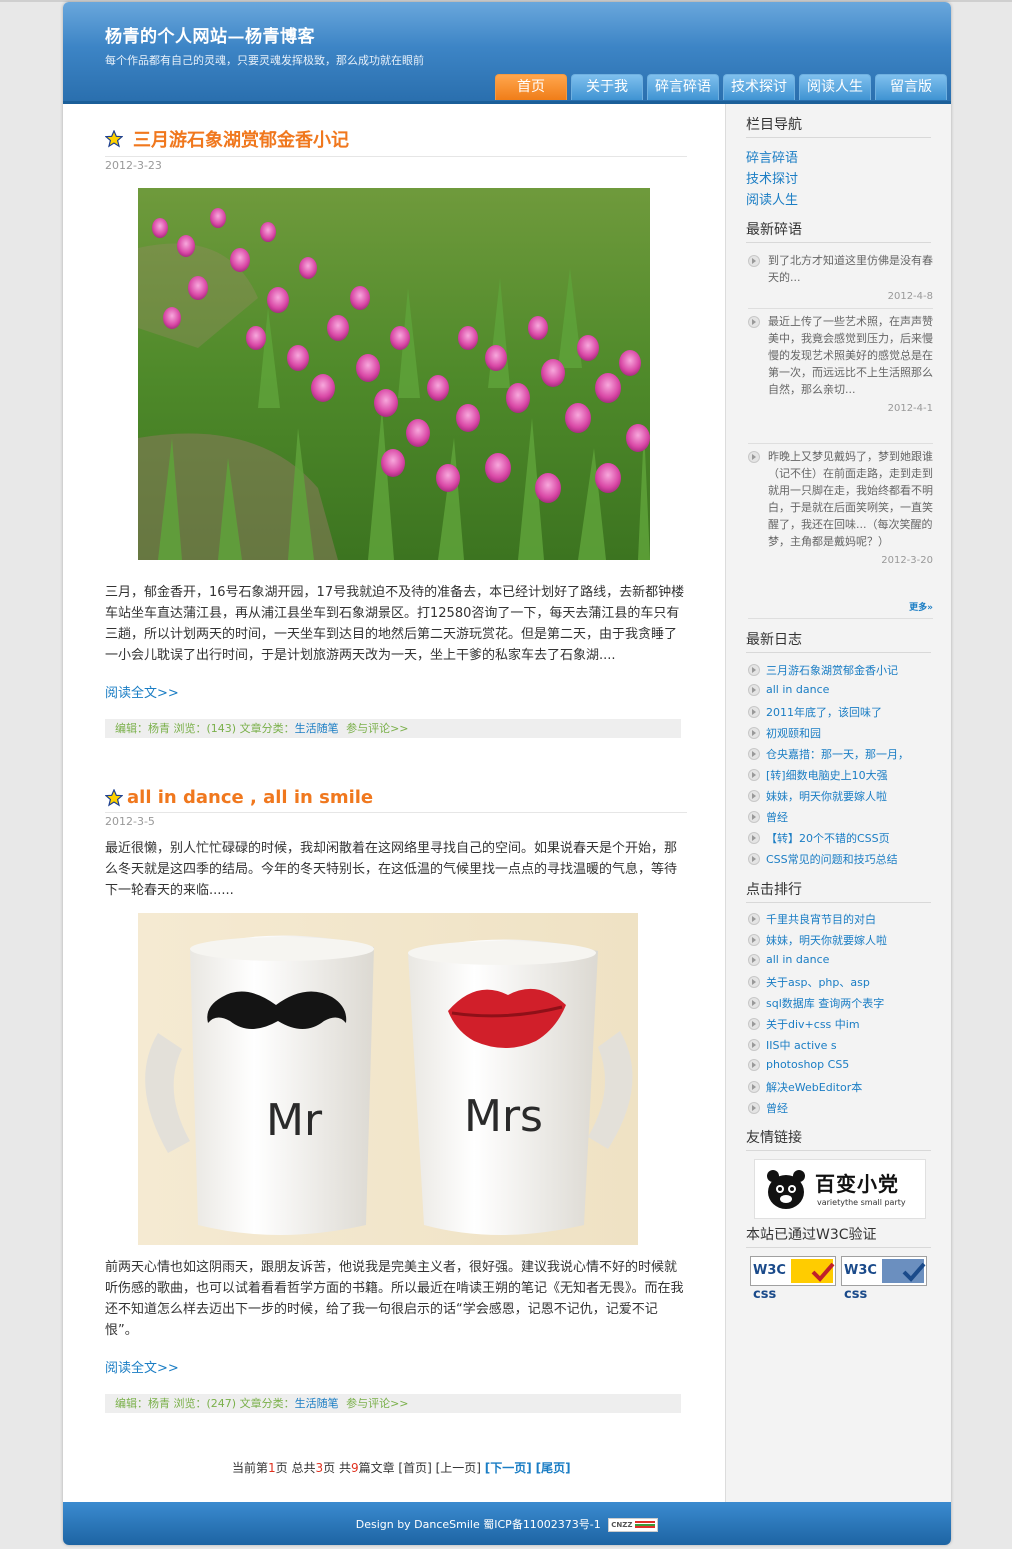  What do you see at coordinates (633, 1525) in the screenshot?
I see `cnzz-stats-badge: CNZZ` at bounding box center [633, 1525].